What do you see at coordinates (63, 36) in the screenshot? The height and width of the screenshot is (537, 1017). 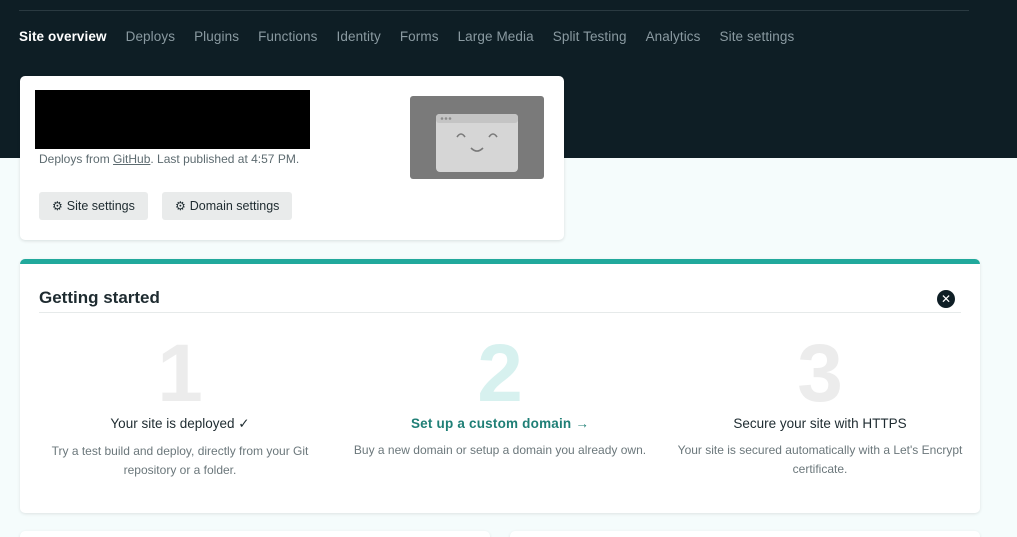 I see `nav-site-overview: Site overview` at bounding box center [63, 36].